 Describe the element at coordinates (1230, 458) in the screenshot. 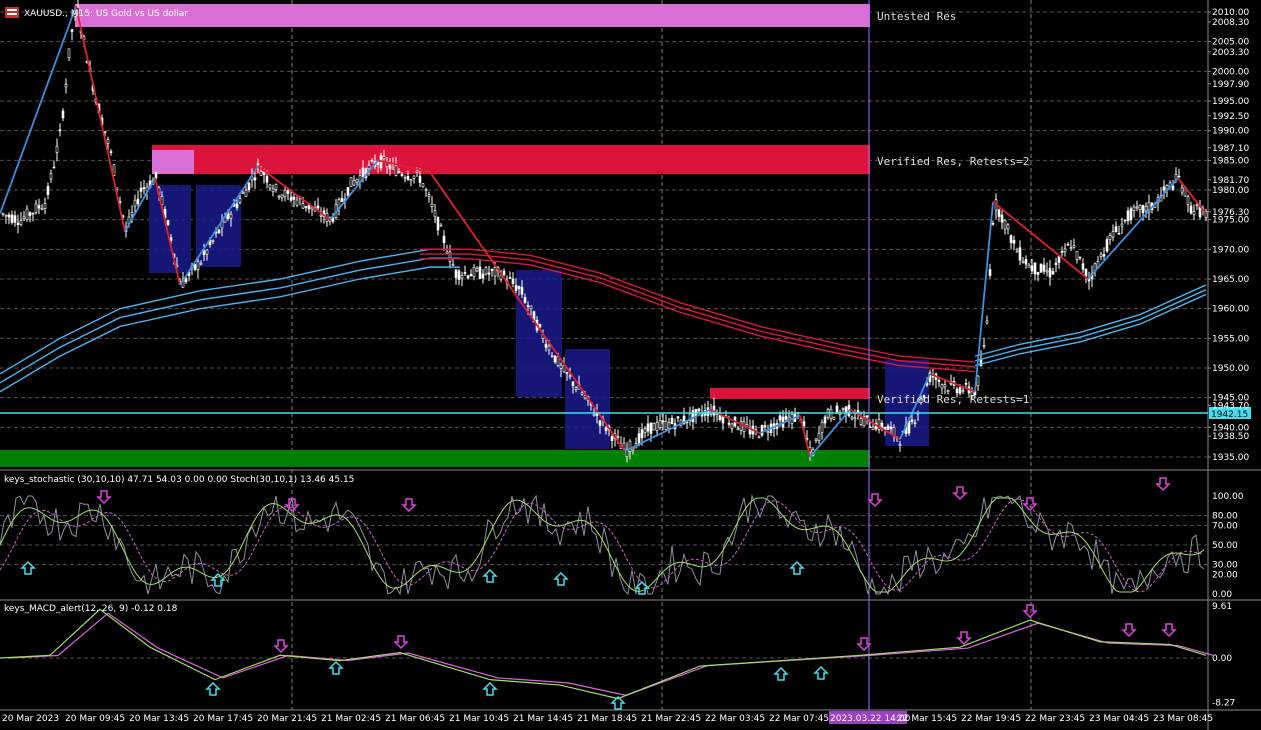

I see `price-scale-label: 1935.00` at that location.